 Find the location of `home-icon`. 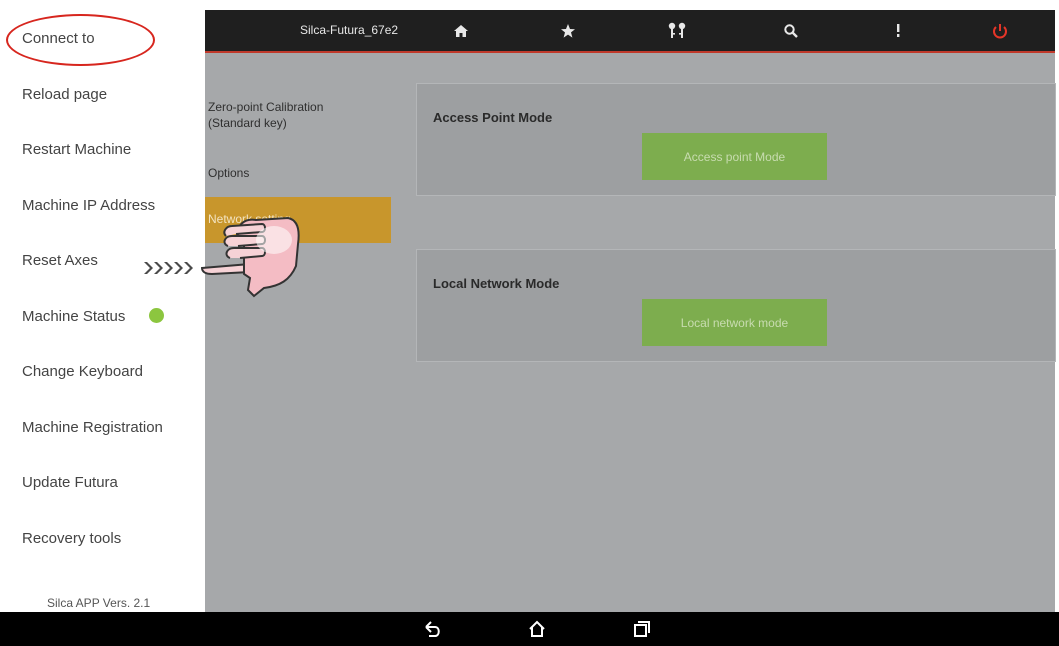

home-icon is located at coordinates (461, 31).